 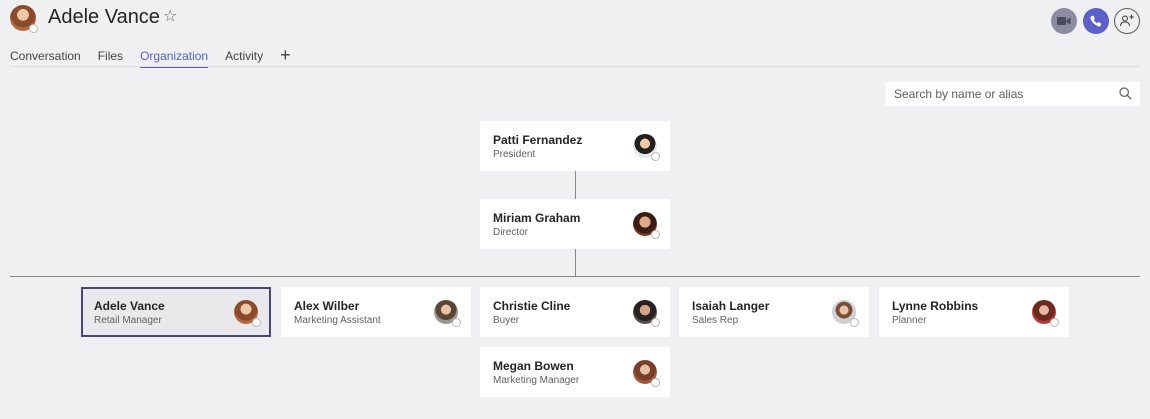 What do you see at coordinates (104, 17) in the screenshot?
I see `page-title: Adele Vance` at bounding box center [104, 17].